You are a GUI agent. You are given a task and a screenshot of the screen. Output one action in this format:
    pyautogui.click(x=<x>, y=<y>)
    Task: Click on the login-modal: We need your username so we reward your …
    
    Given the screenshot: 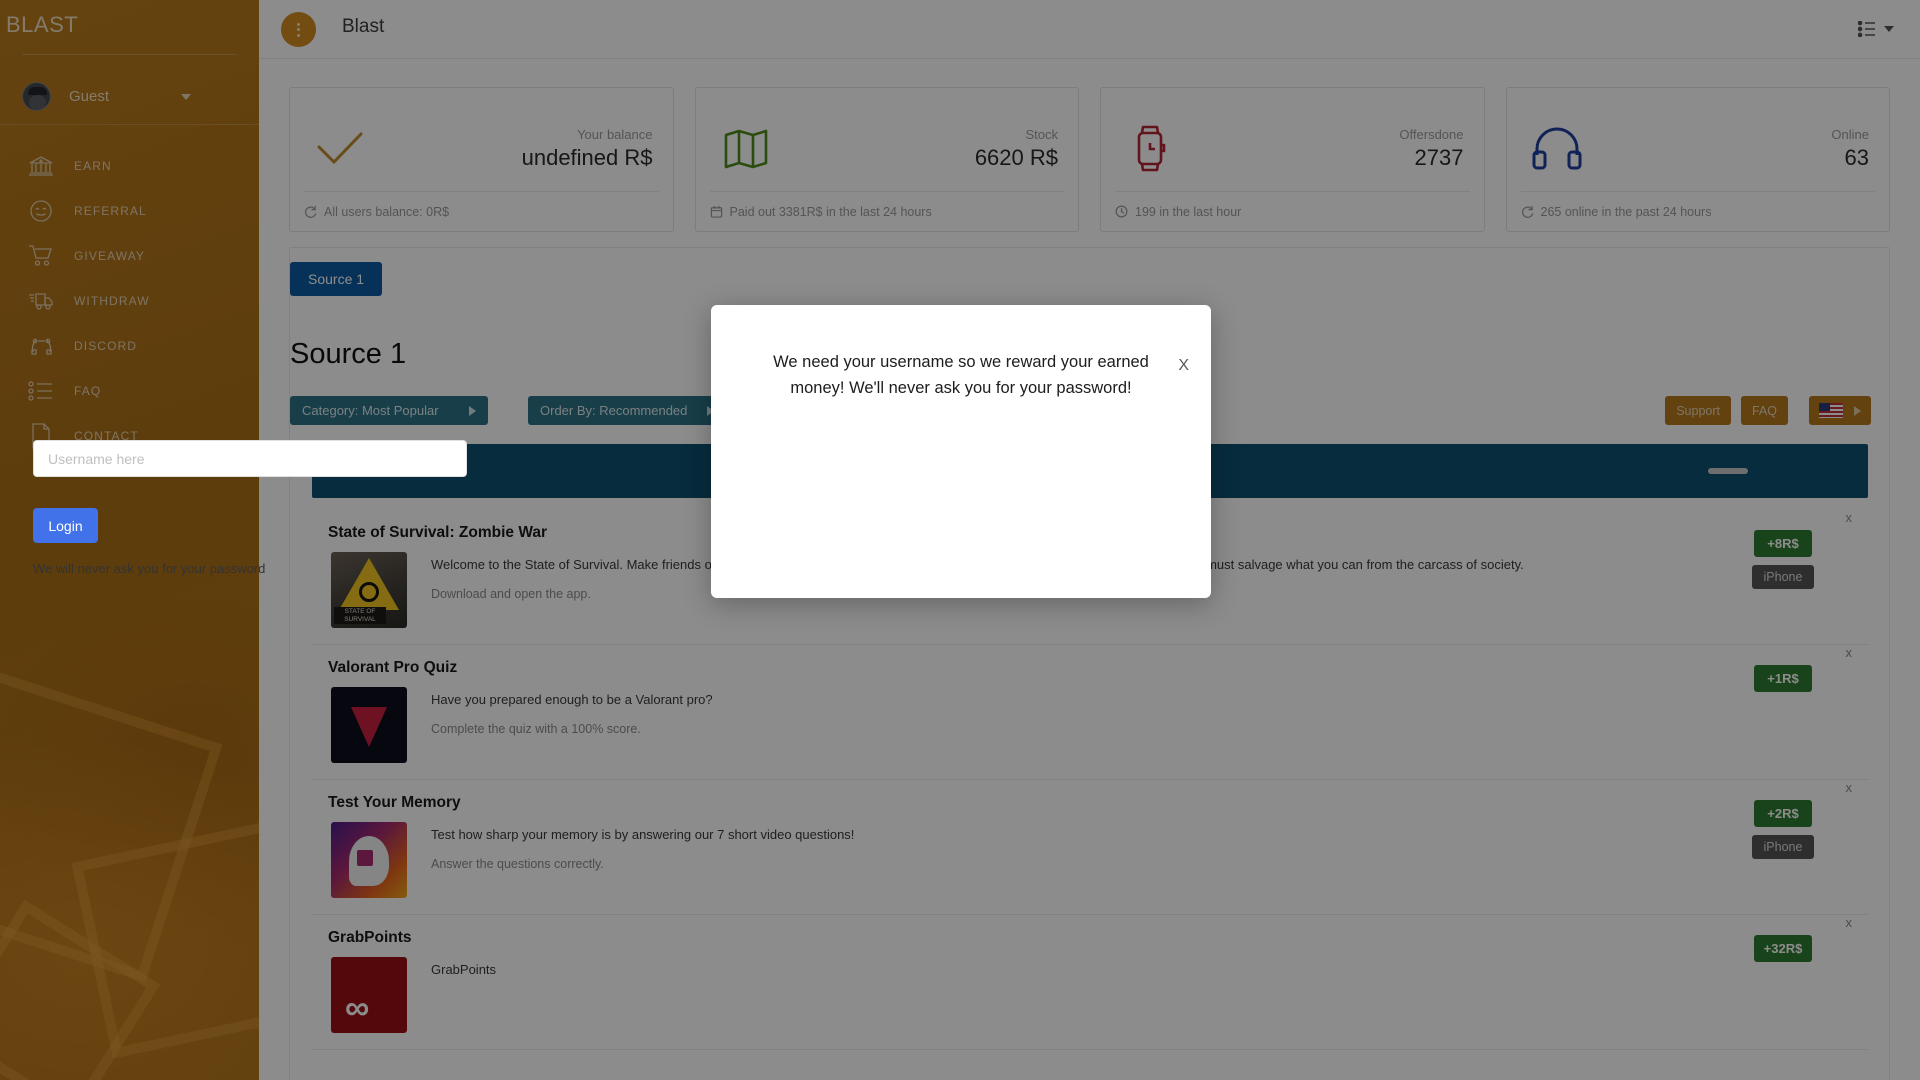 What is the action you would take?
    pyautogui.click(x=961, y=451)
    